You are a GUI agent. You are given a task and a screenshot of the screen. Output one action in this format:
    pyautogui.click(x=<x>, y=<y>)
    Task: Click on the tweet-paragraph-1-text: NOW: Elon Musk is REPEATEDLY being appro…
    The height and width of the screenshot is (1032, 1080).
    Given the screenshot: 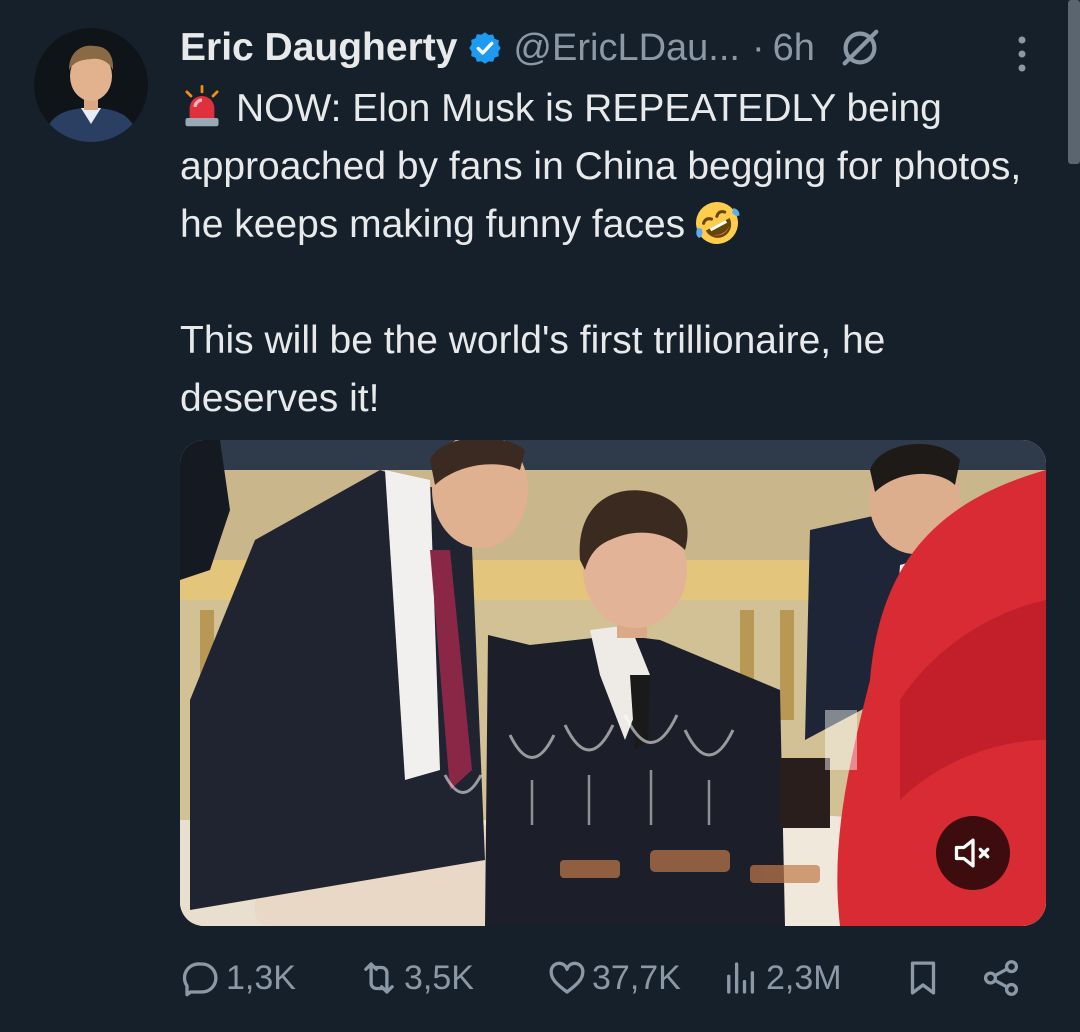 What is the action you would take?
    pyautogui.click(x=601, y=166)
    